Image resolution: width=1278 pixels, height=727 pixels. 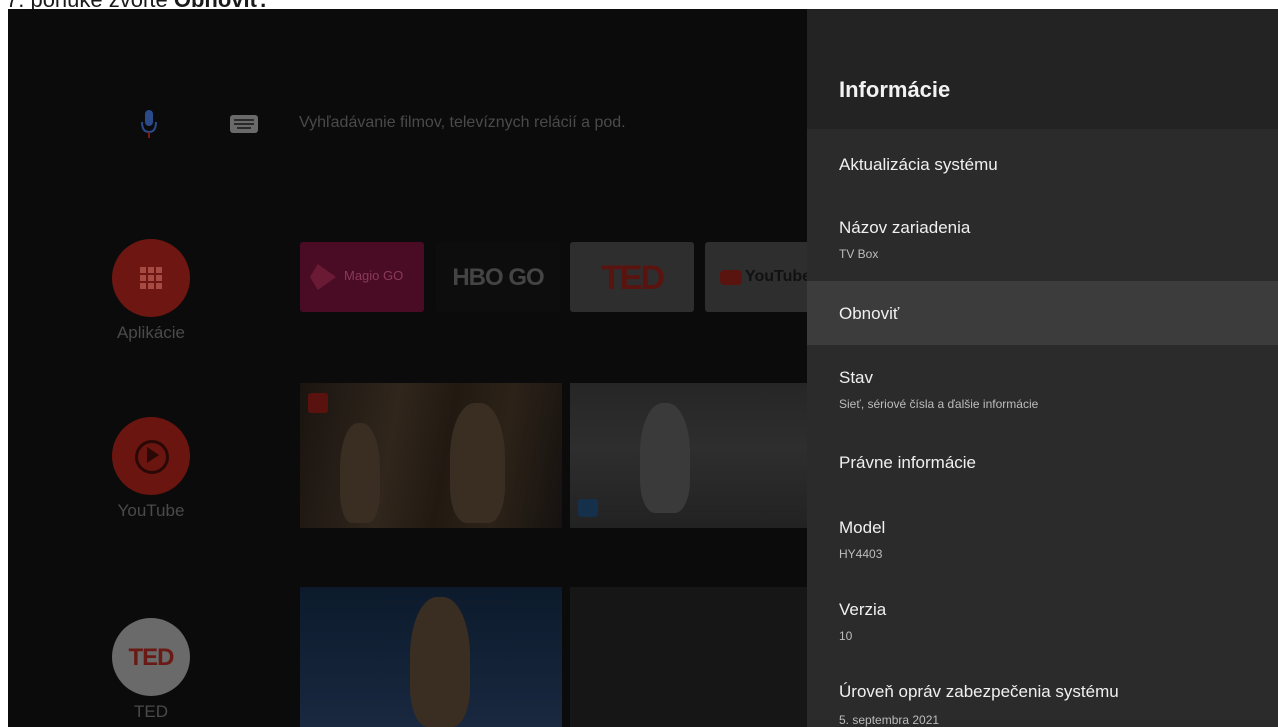 What do you see at coordinates (323, 277) in the screenshot?
I see `magio-logo-icon` at bounding box center [323, 277].